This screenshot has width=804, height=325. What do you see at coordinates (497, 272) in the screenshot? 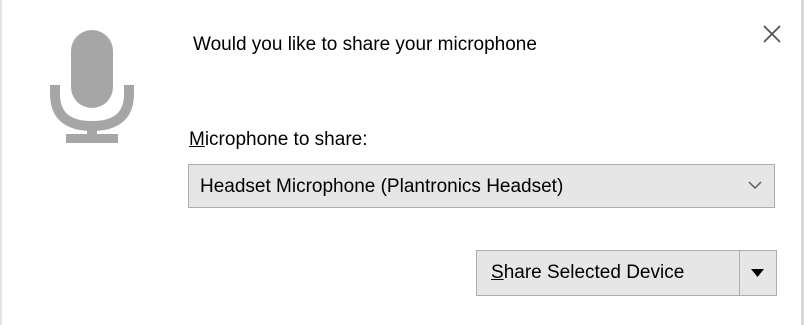
I see `share-access-key: S` at bounding box center [497, 272].